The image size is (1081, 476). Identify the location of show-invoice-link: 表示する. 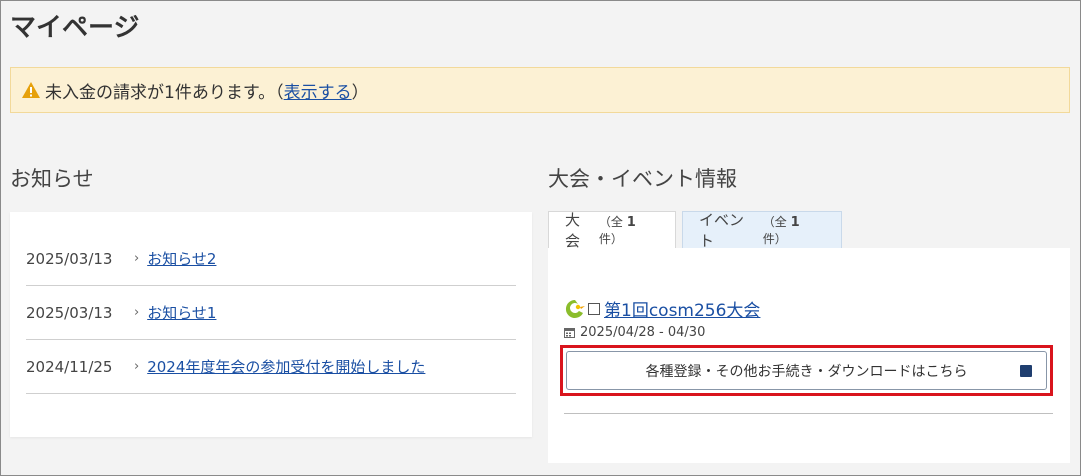
(318, 90).